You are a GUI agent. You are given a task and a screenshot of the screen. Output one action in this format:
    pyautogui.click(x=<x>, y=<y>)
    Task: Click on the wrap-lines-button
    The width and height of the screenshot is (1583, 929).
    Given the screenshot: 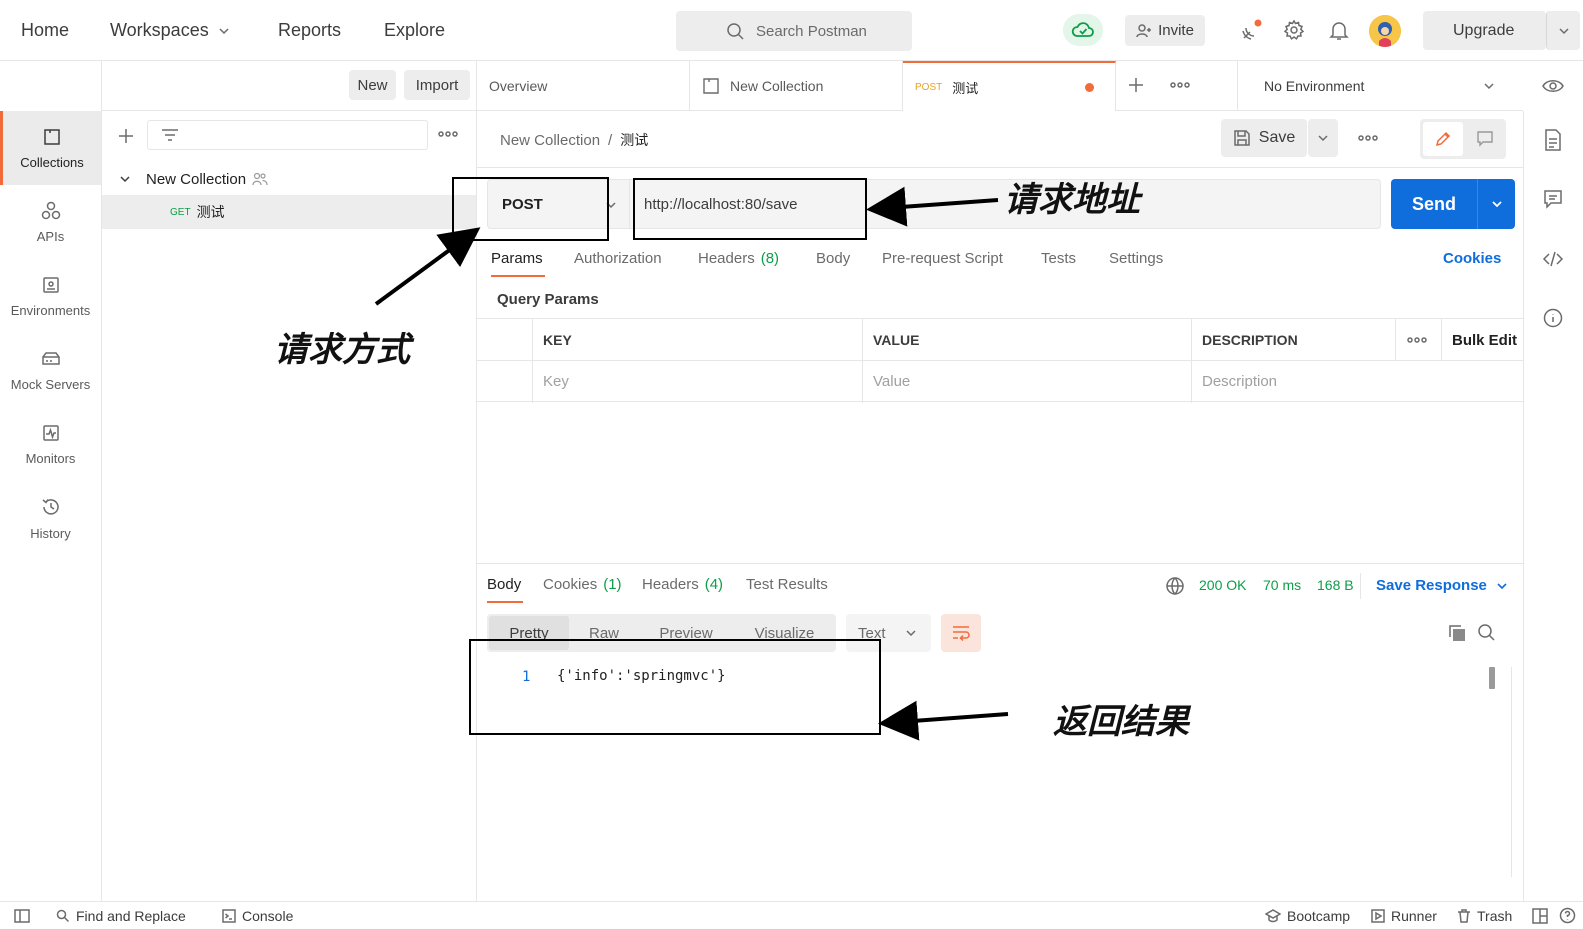 What is the action you would take?
    pyautogui.click(x=961, y=633)
    